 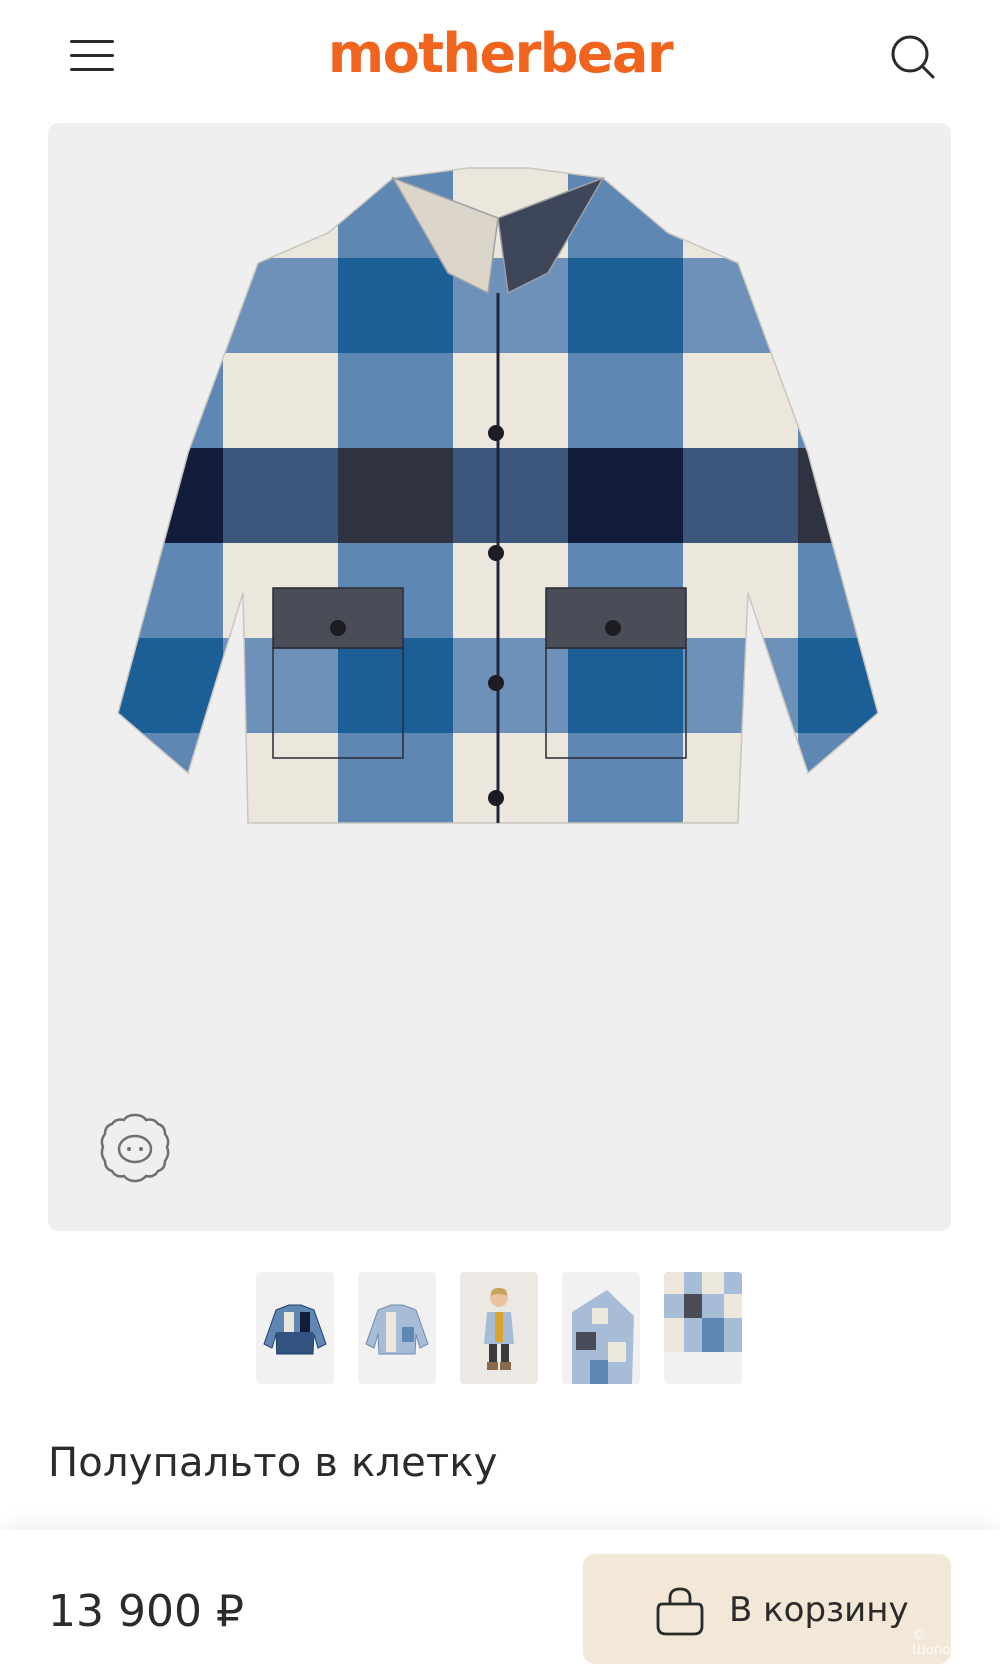 What do you see at coordinates (273, 1463) in the screenshot?
I see `product-title: Полупальто в клетку` at bounding box center [273, 1463].